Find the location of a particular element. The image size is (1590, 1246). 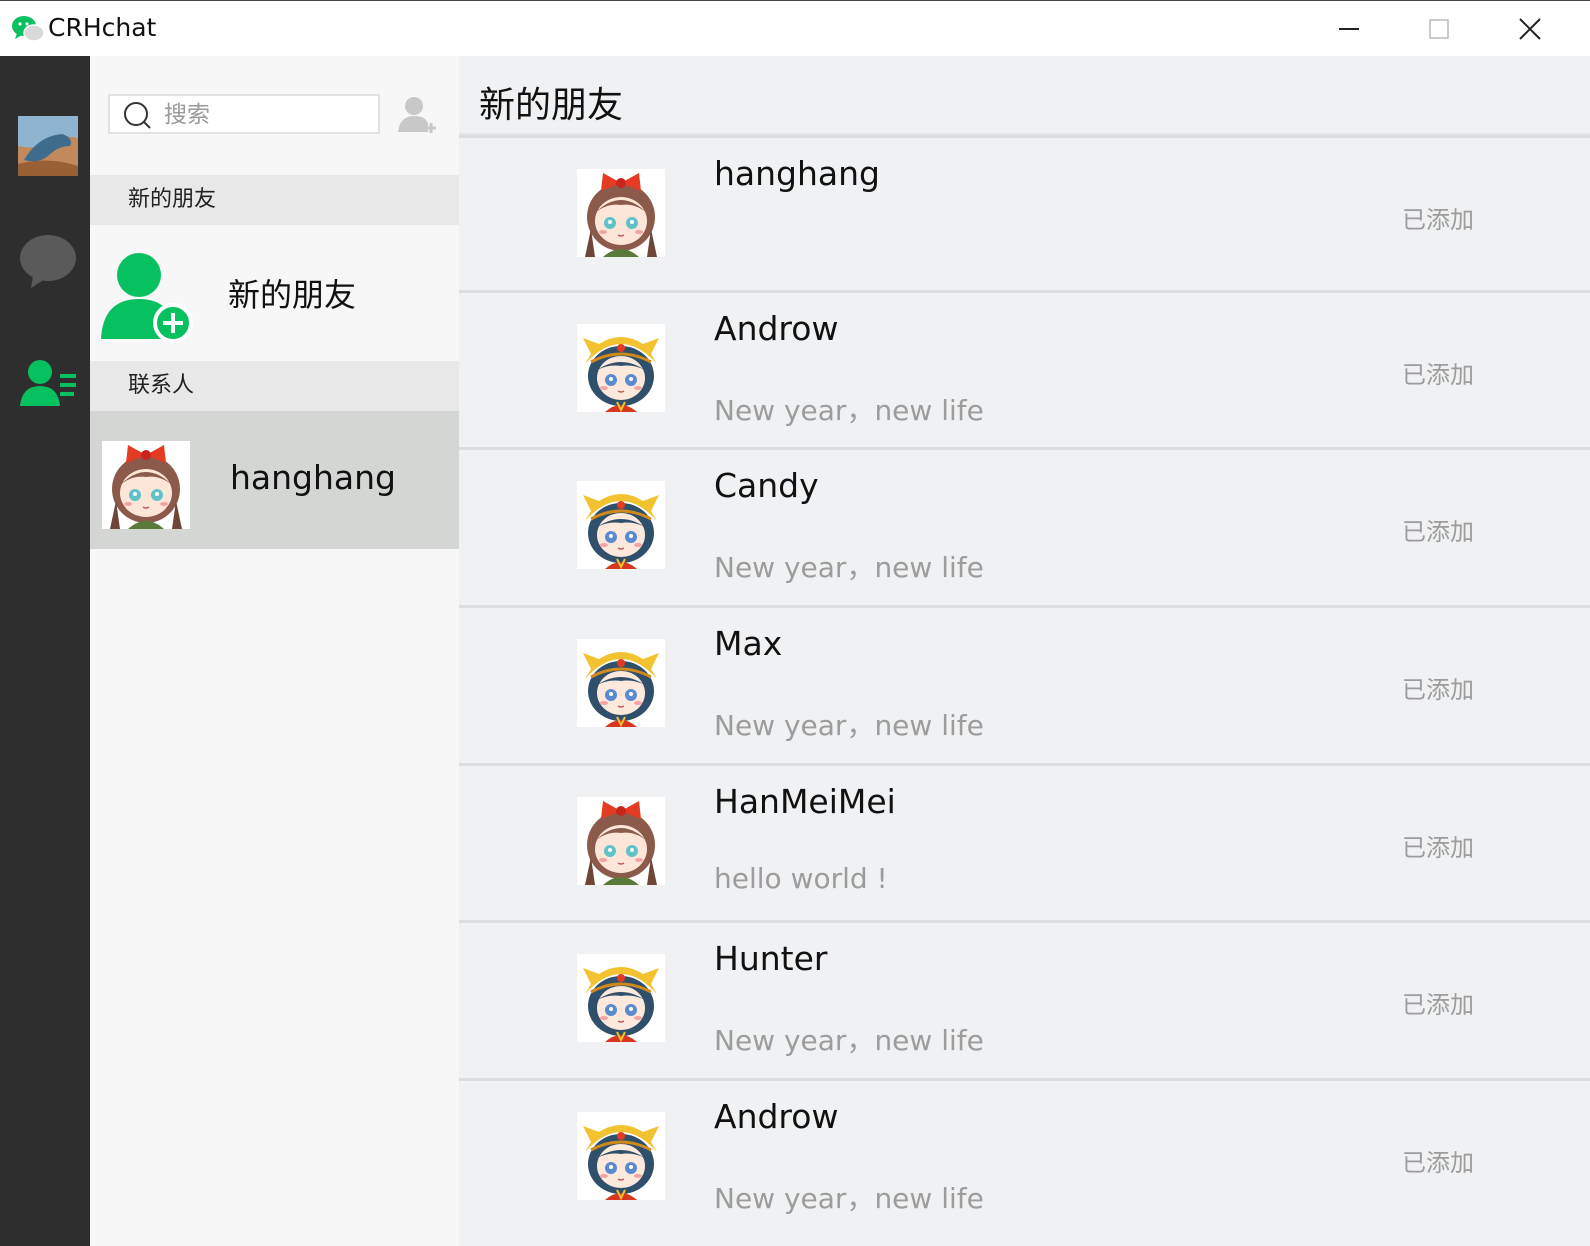

friend-request-row: Hunter New year，new life 已添加 is located at coordinates (1024, 997).